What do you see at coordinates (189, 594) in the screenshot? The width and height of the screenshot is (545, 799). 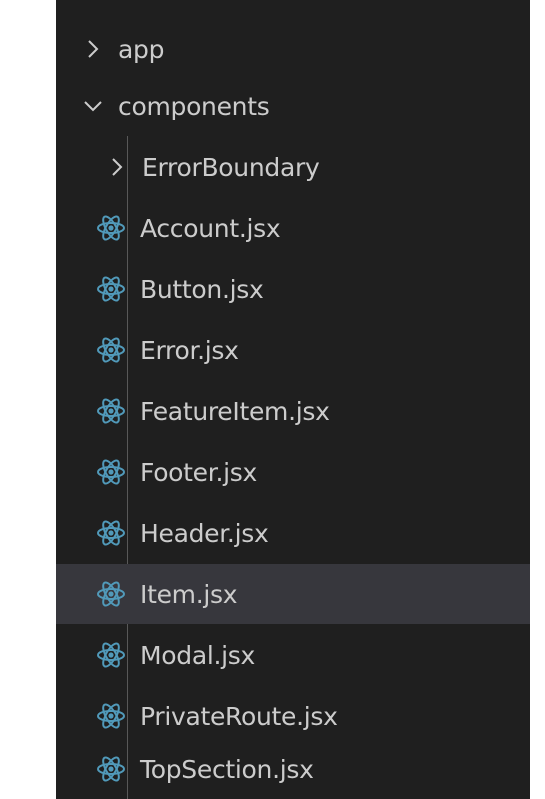 I see `file-label: Item.jsx` at bounding box center [189, 594].